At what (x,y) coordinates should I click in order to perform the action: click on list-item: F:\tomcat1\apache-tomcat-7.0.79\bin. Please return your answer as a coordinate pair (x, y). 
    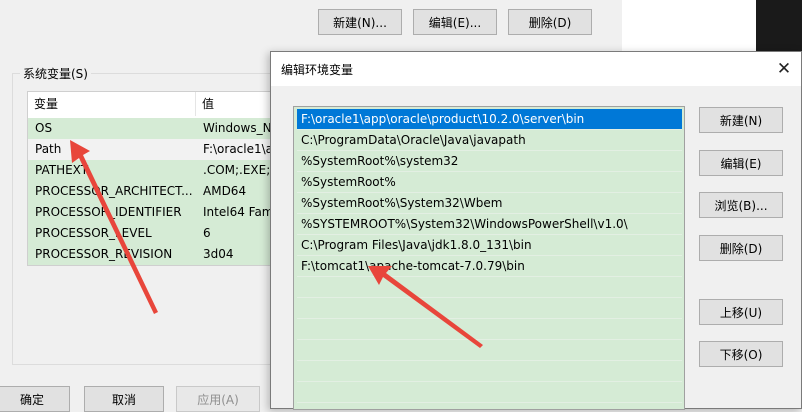
    Looking at the image, I should click on (489, 266).